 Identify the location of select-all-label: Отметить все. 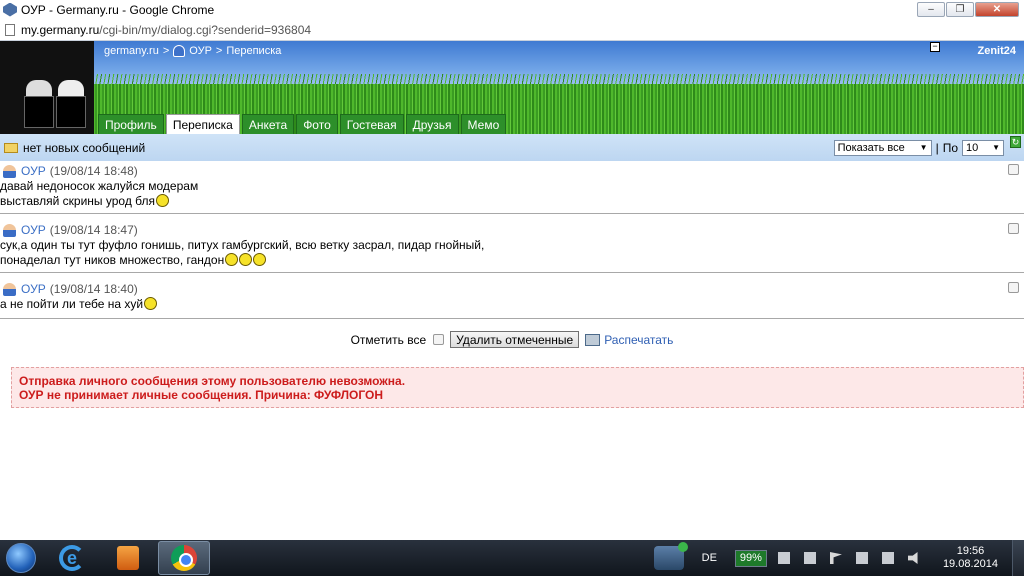
(389, 340).